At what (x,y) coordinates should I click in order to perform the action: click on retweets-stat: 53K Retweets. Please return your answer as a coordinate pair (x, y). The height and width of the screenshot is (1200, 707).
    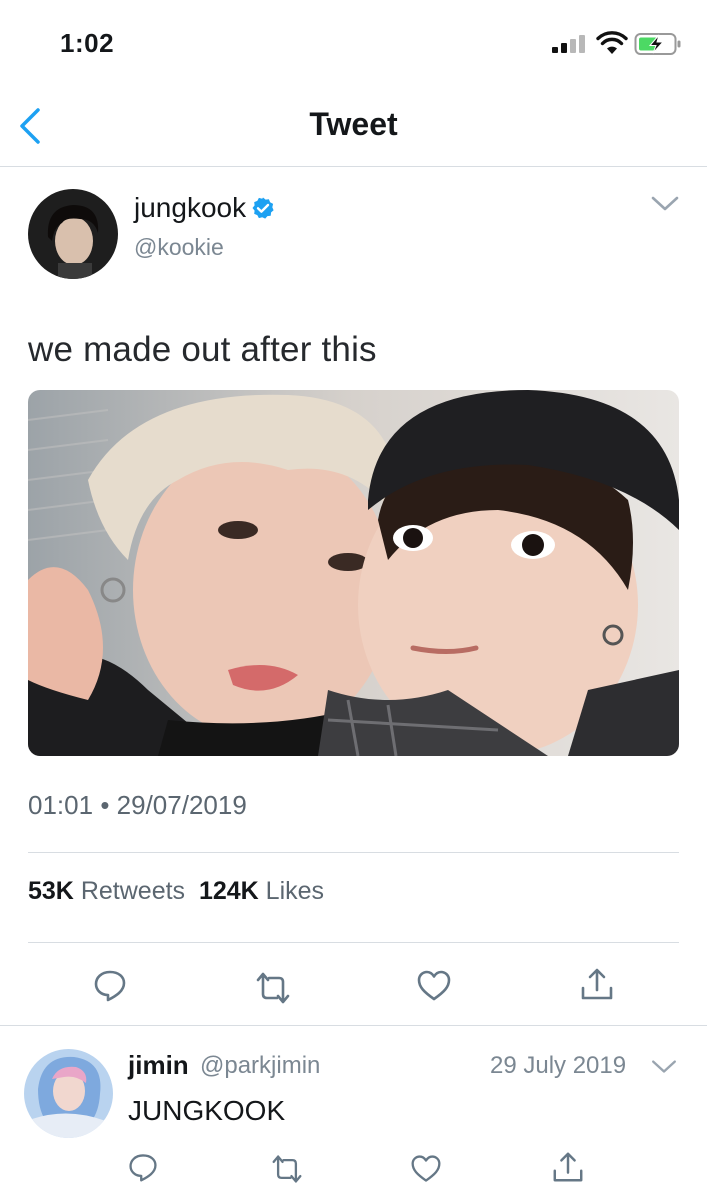
    Looking at the image, I should click on (106, 891).